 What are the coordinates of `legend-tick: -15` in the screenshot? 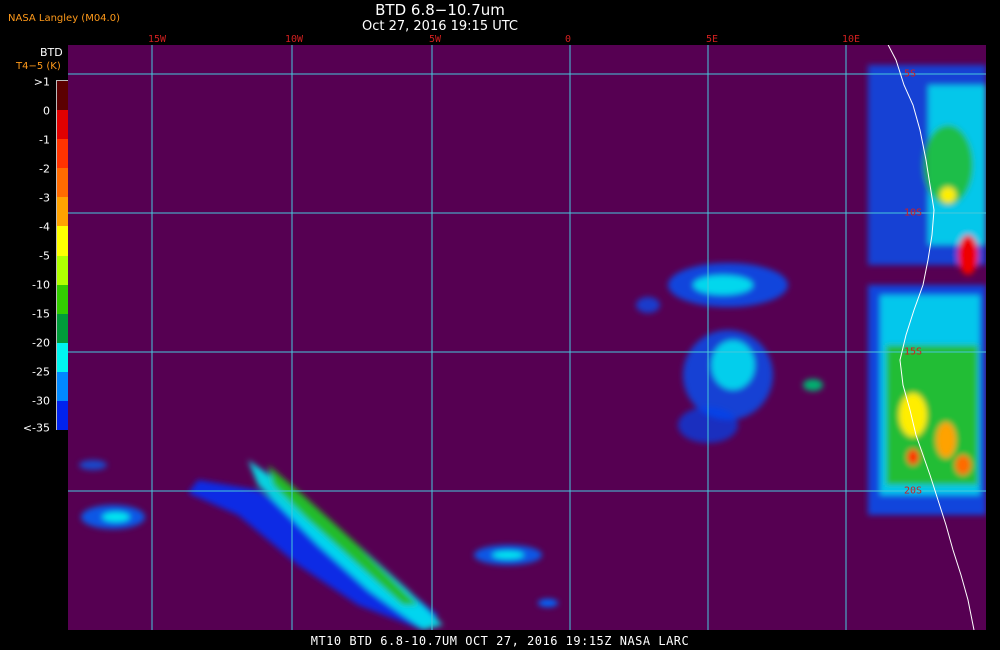 It's located at (41, 314).